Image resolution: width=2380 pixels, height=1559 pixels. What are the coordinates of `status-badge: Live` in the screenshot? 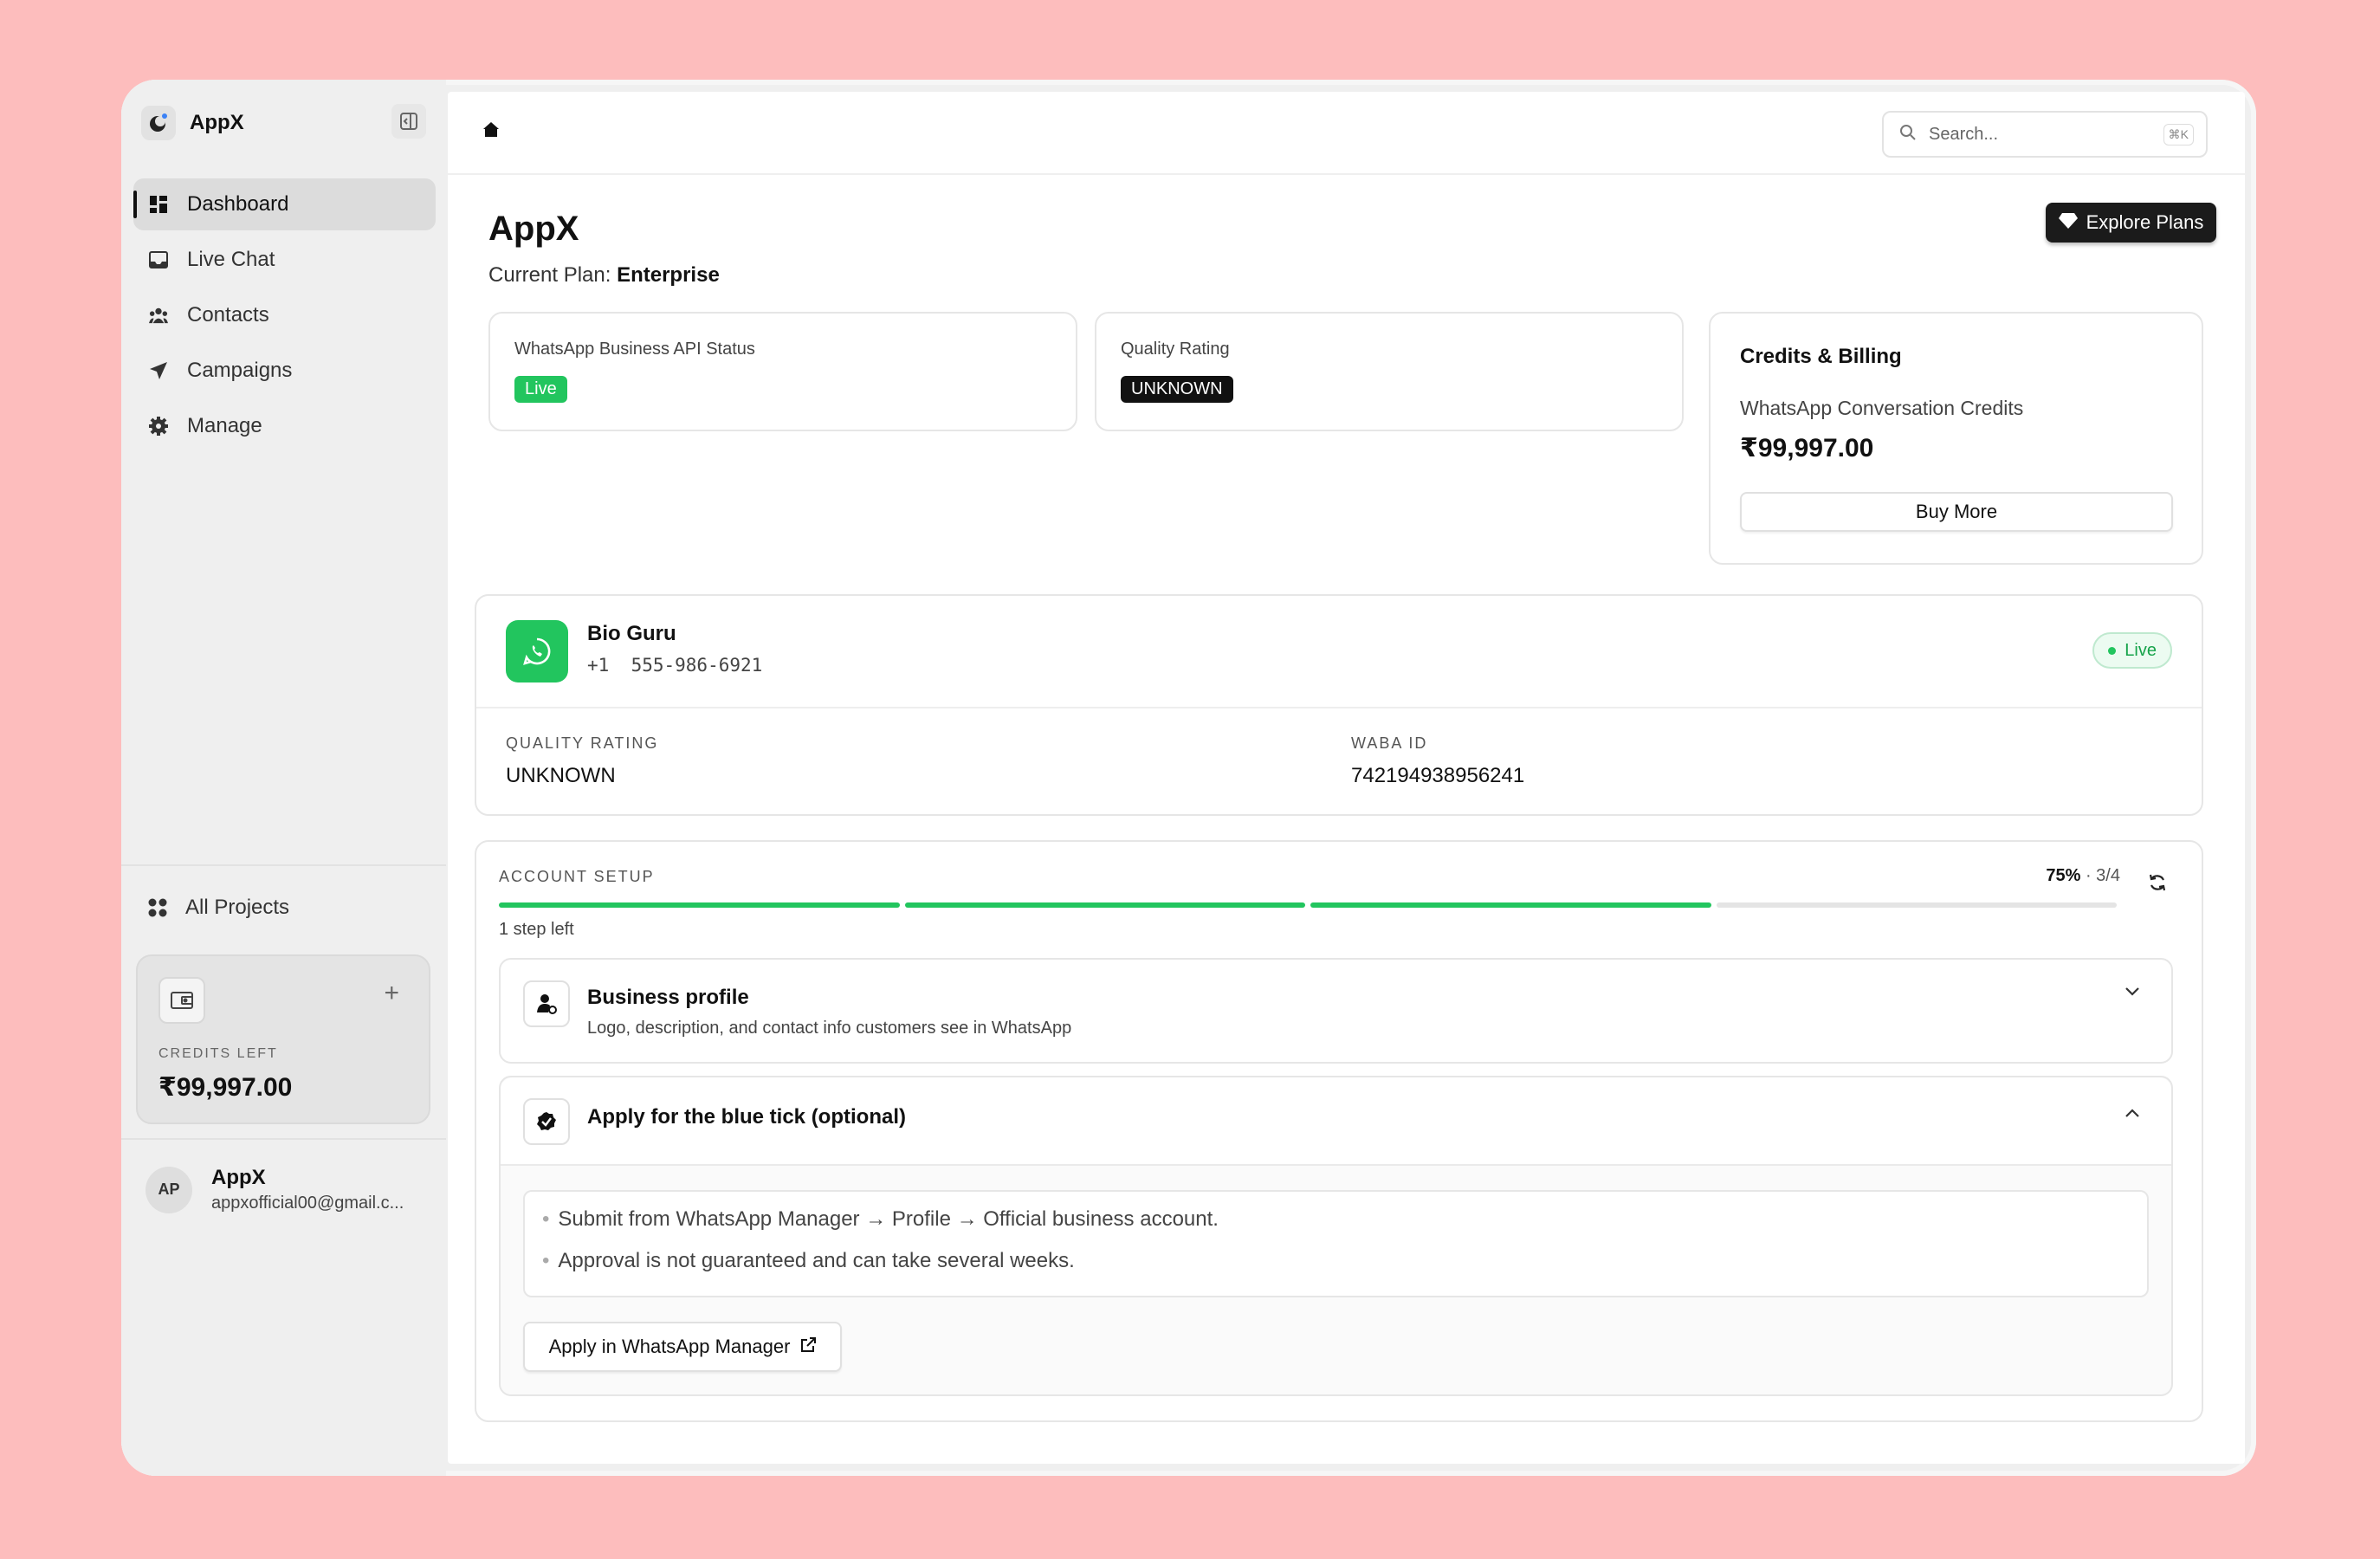 It's located at (540, 389).